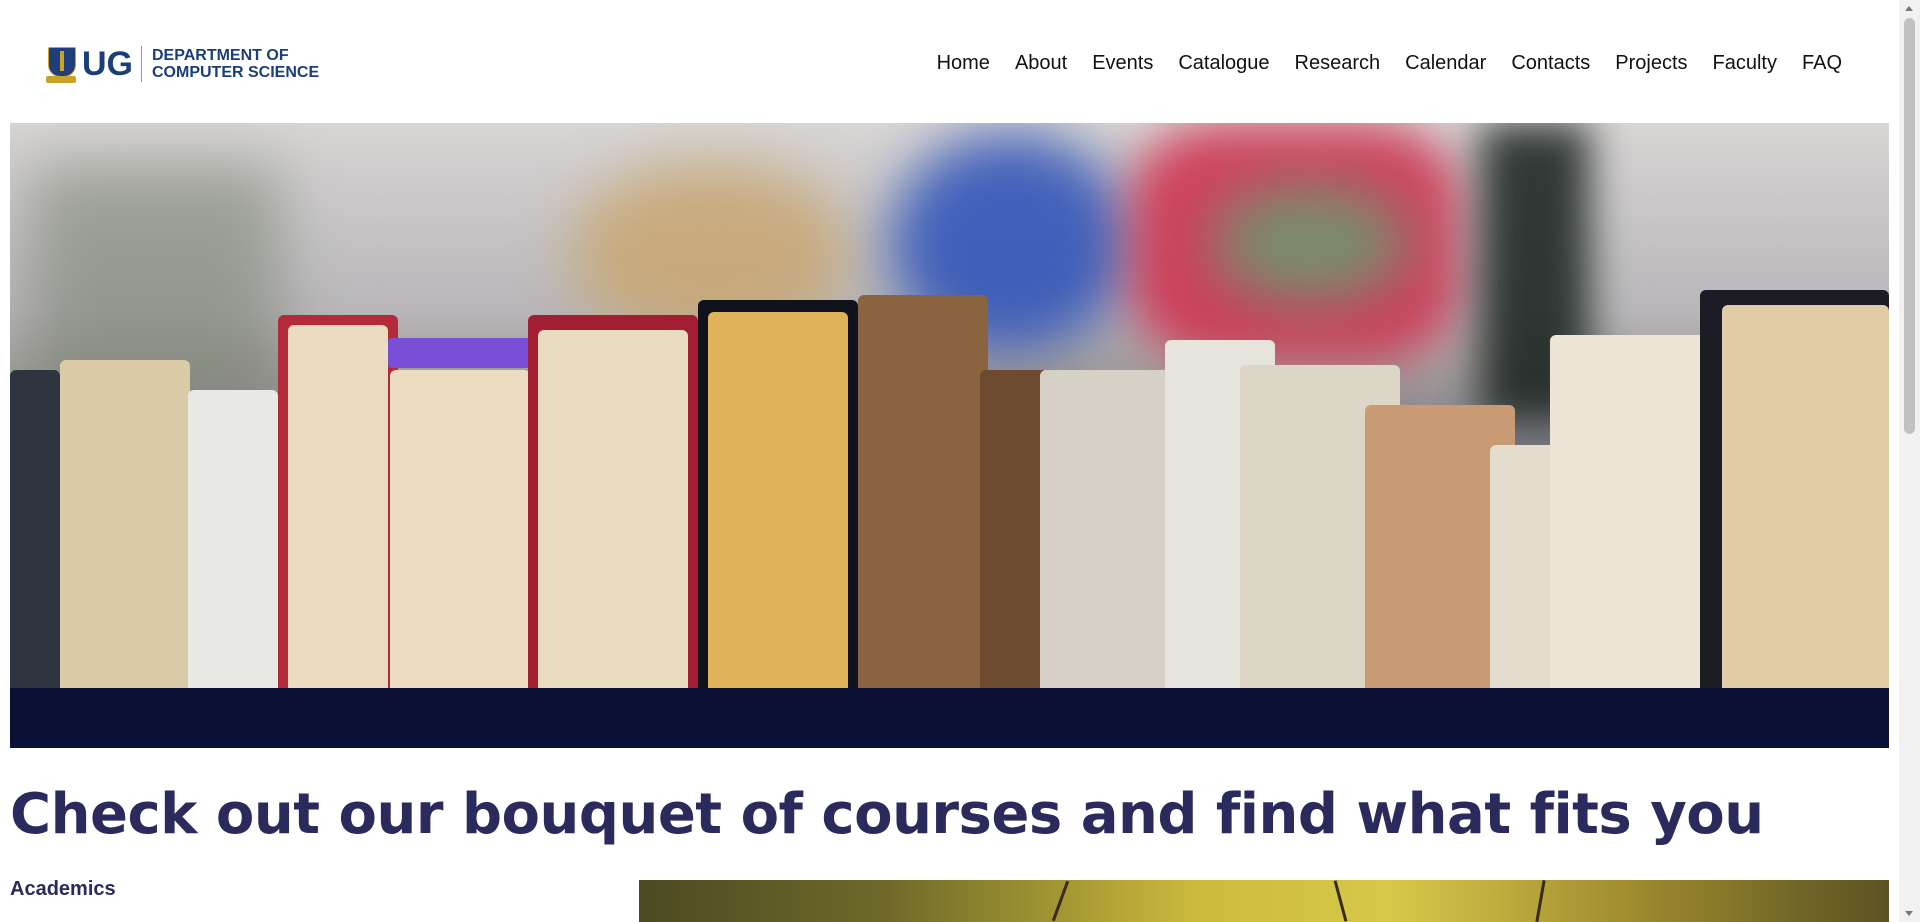 This screenshot has width=1920, height=922. I want to click on nav-calendar: Calendar, so click(1445, 63).